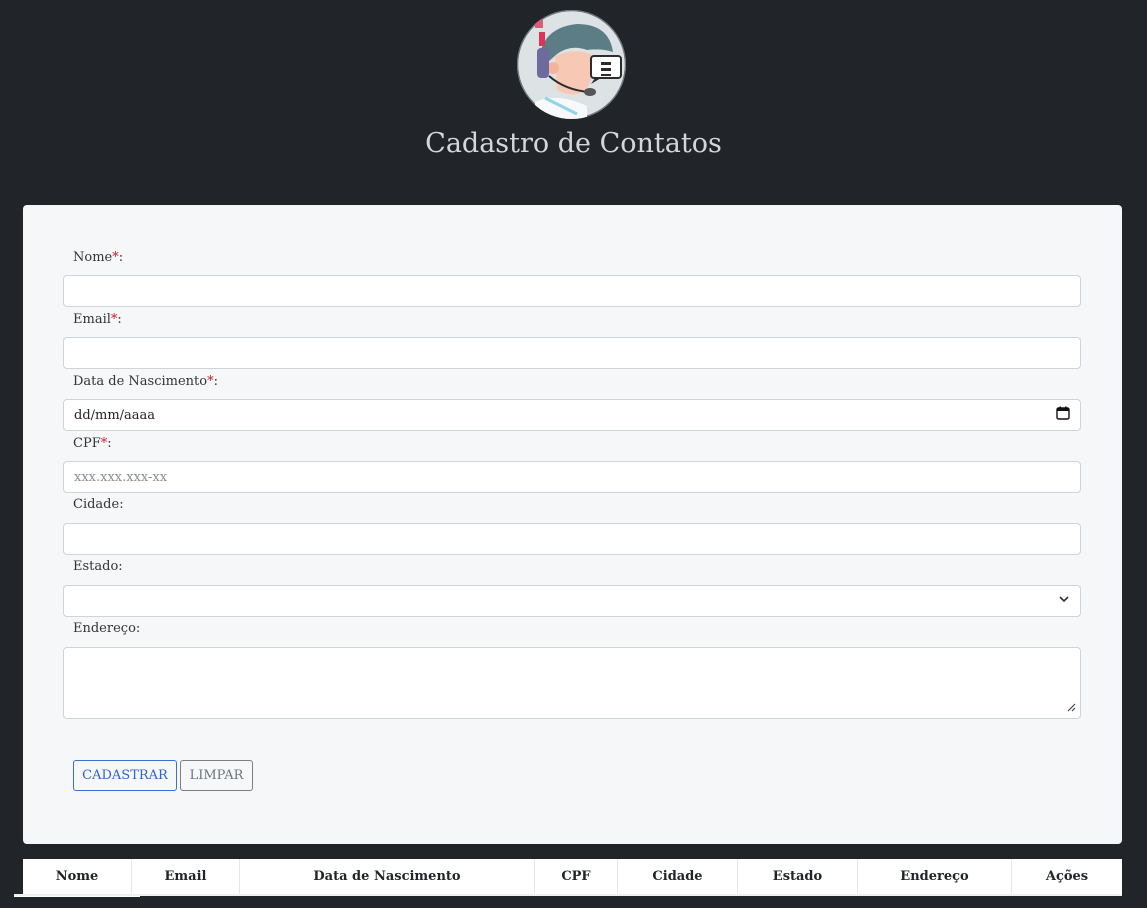 This screenshot has width=1147, height=908. What do you see at coordinates (1064, 601) in the screenshot?
I see `chevron-down-icon` at bounding box center [1064, 601].